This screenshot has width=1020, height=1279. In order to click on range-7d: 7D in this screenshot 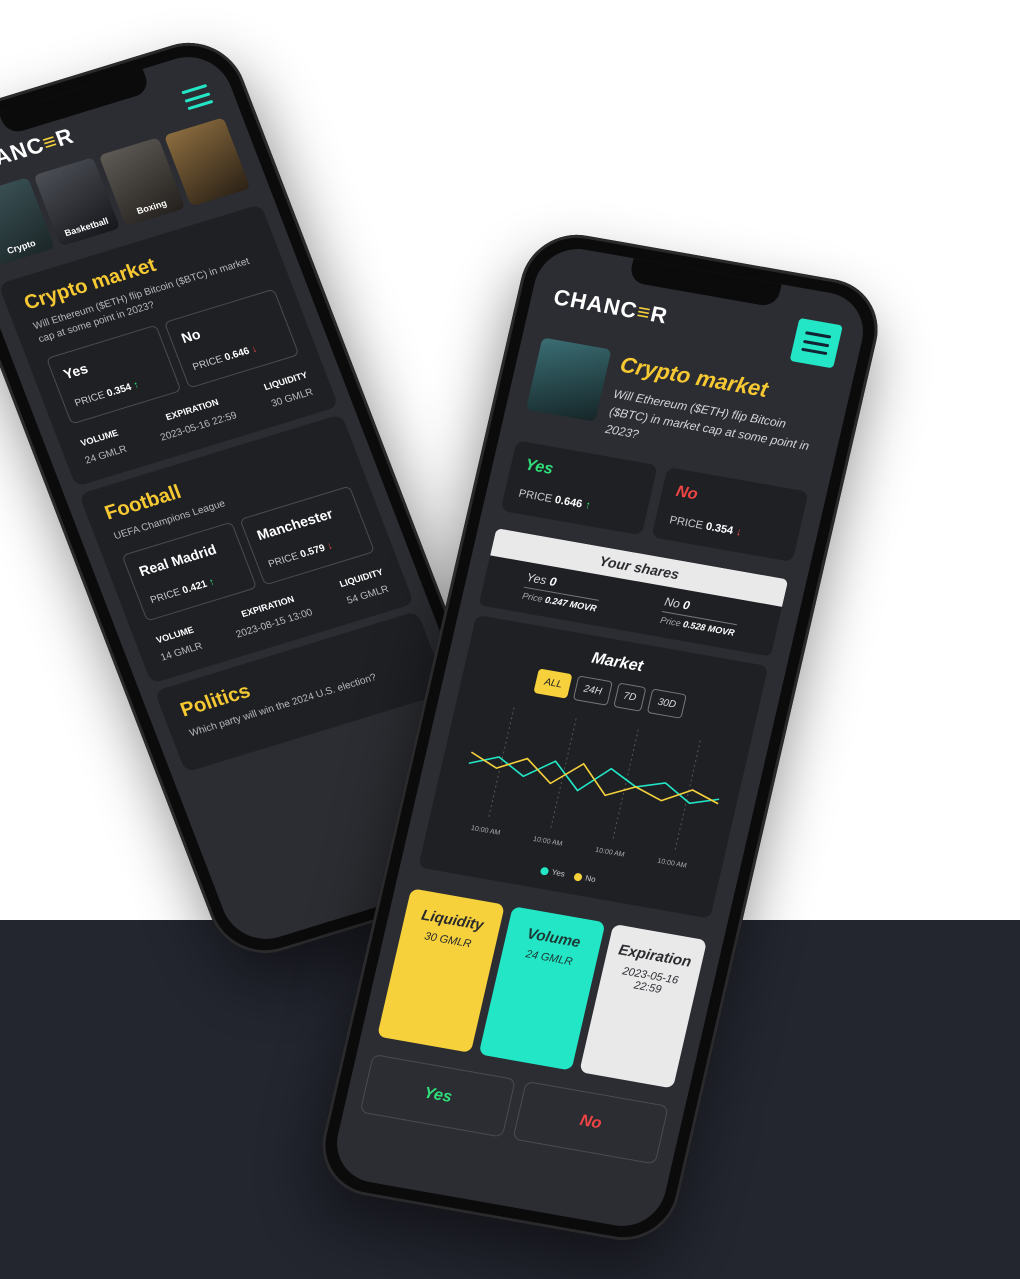, I will do `click(629, 697)`.